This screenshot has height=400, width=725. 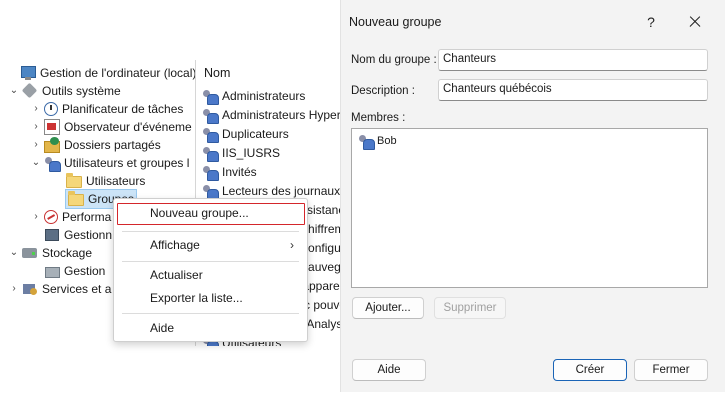 I want to click on tree-node-label: Utilisateurs, so click(x=116, y=181).